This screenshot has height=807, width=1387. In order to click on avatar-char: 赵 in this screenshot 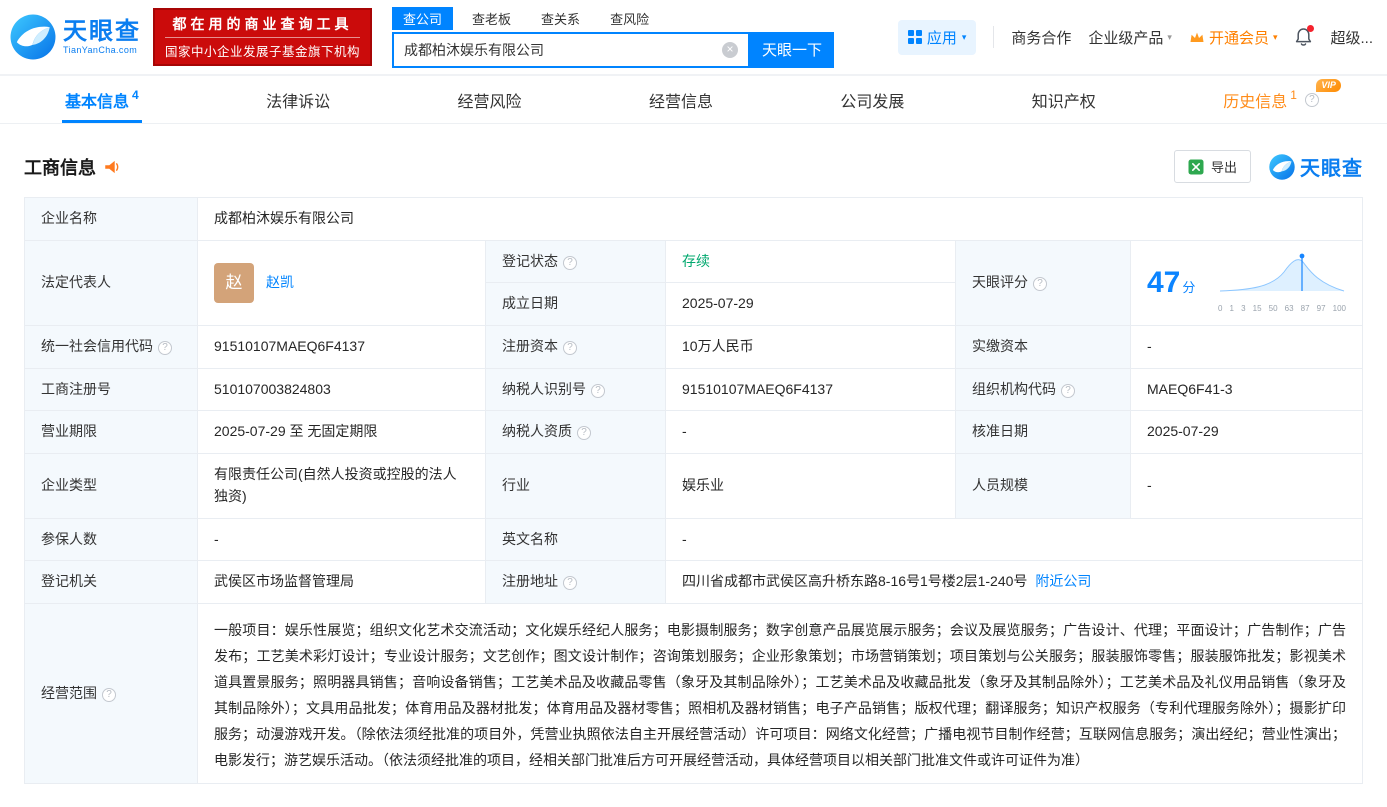, I will do `click(234, 282)`.